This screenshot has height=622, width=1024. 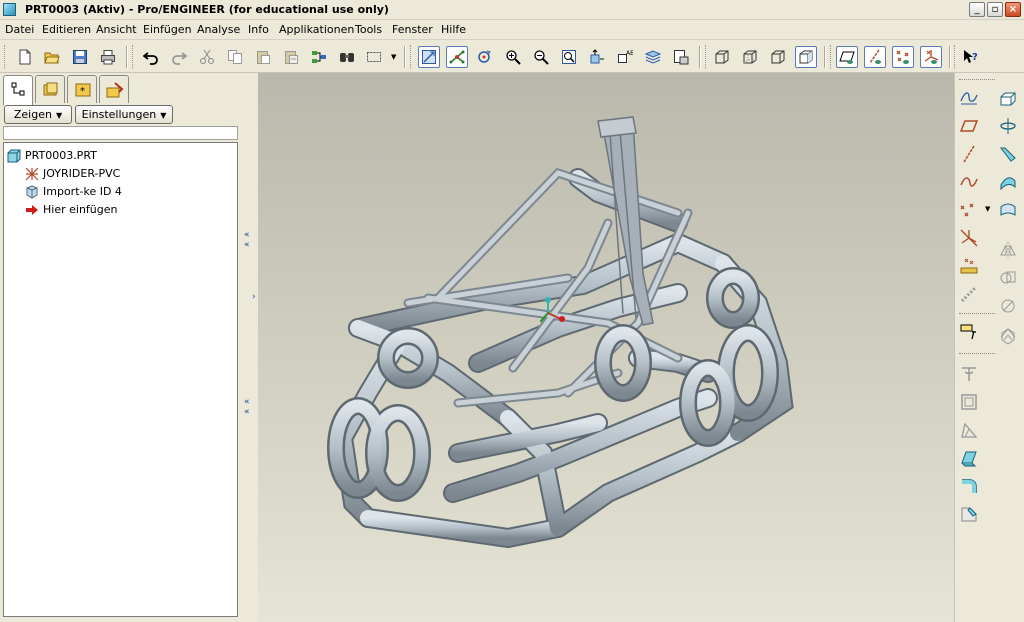 I want to click on menu-info: Info, so click(x=258, y=29).